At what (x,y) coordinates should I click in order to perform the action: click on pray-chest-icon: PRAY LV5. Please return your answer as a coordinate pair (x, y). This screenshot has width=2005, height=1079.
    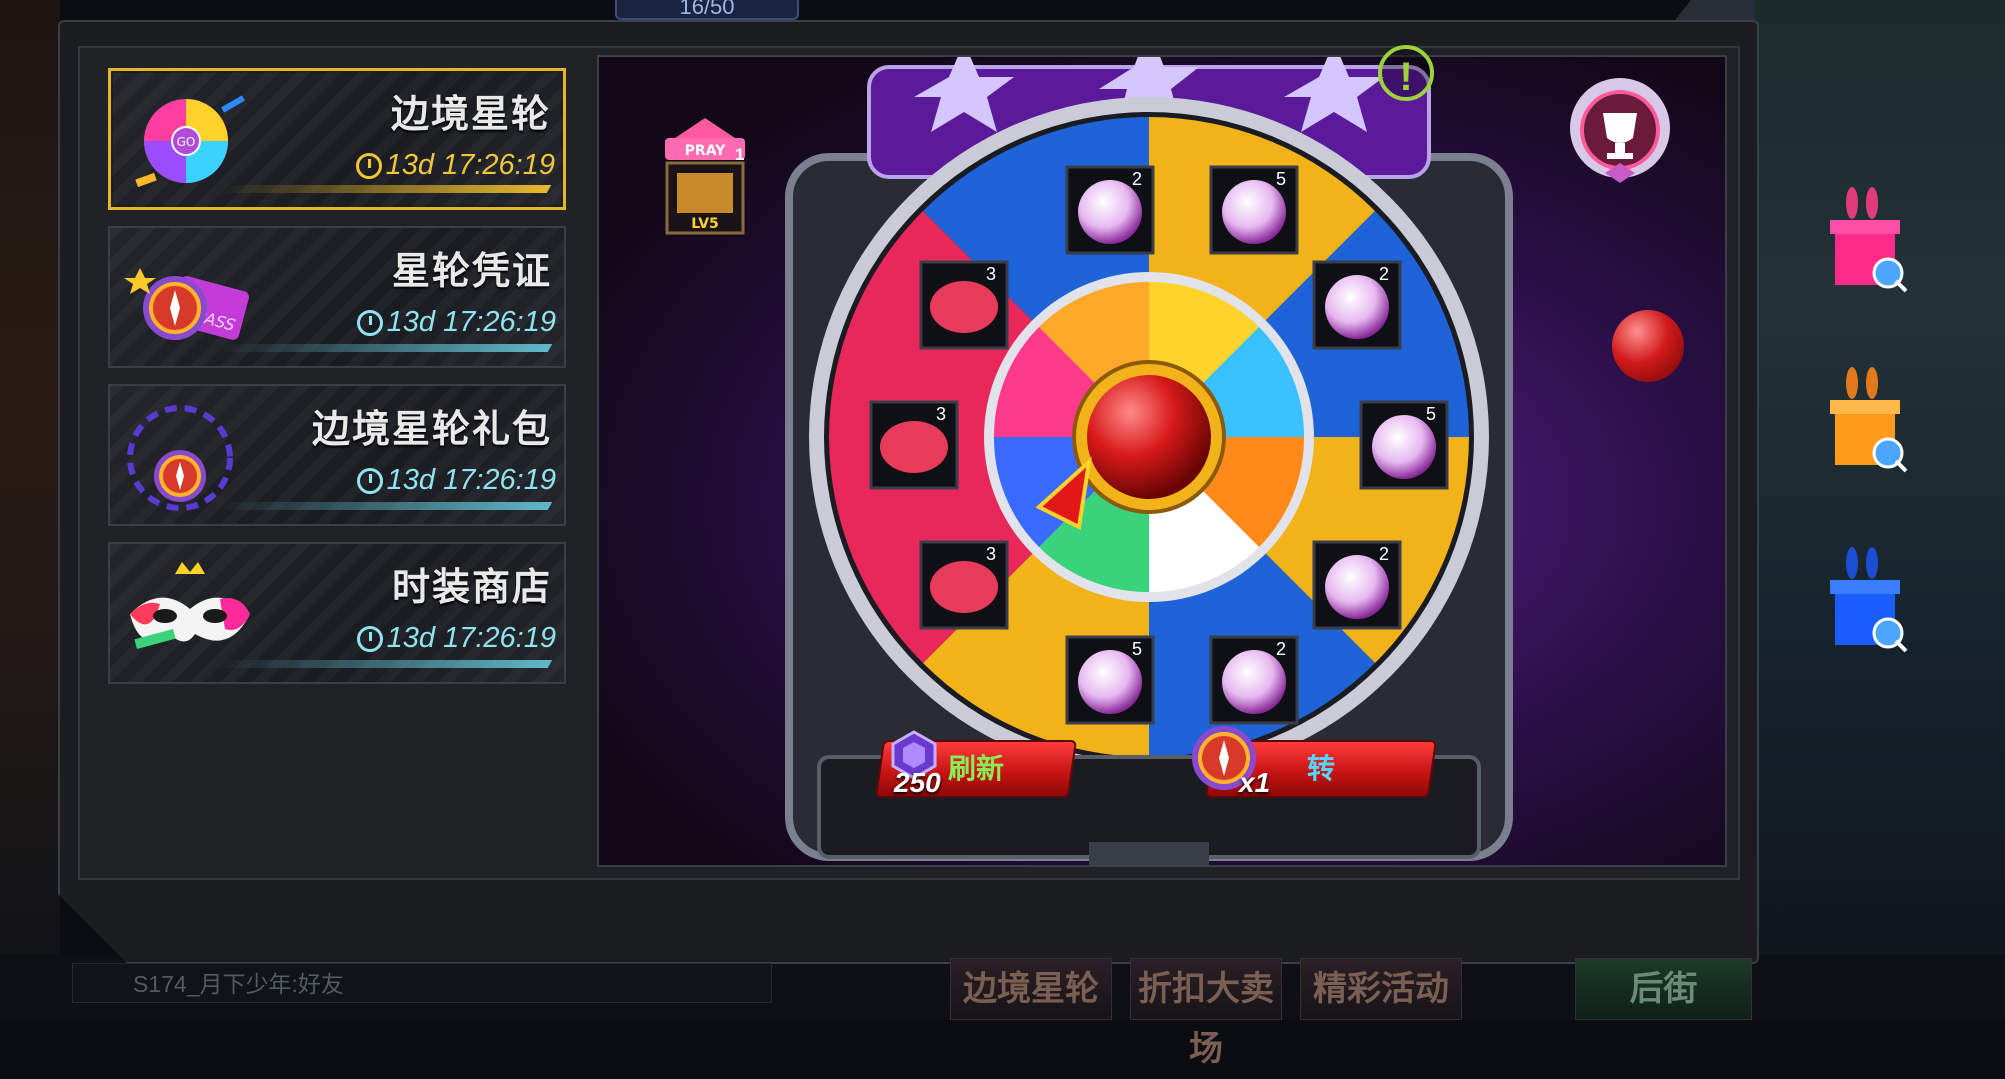
    Looking at the image, I should click on (705, 176).